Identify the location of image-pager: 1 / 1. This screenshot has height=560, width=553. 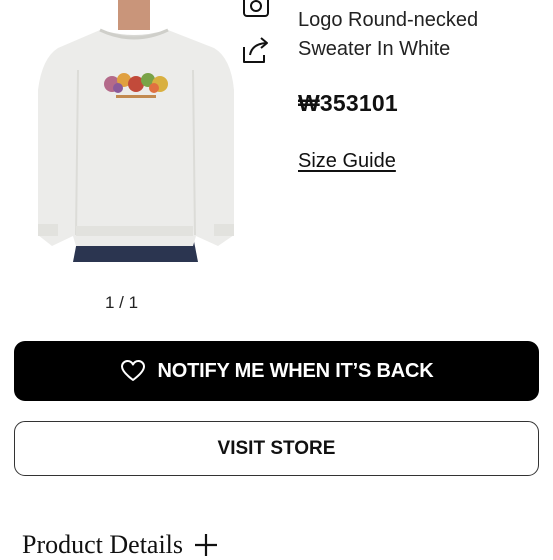
(122, 302).